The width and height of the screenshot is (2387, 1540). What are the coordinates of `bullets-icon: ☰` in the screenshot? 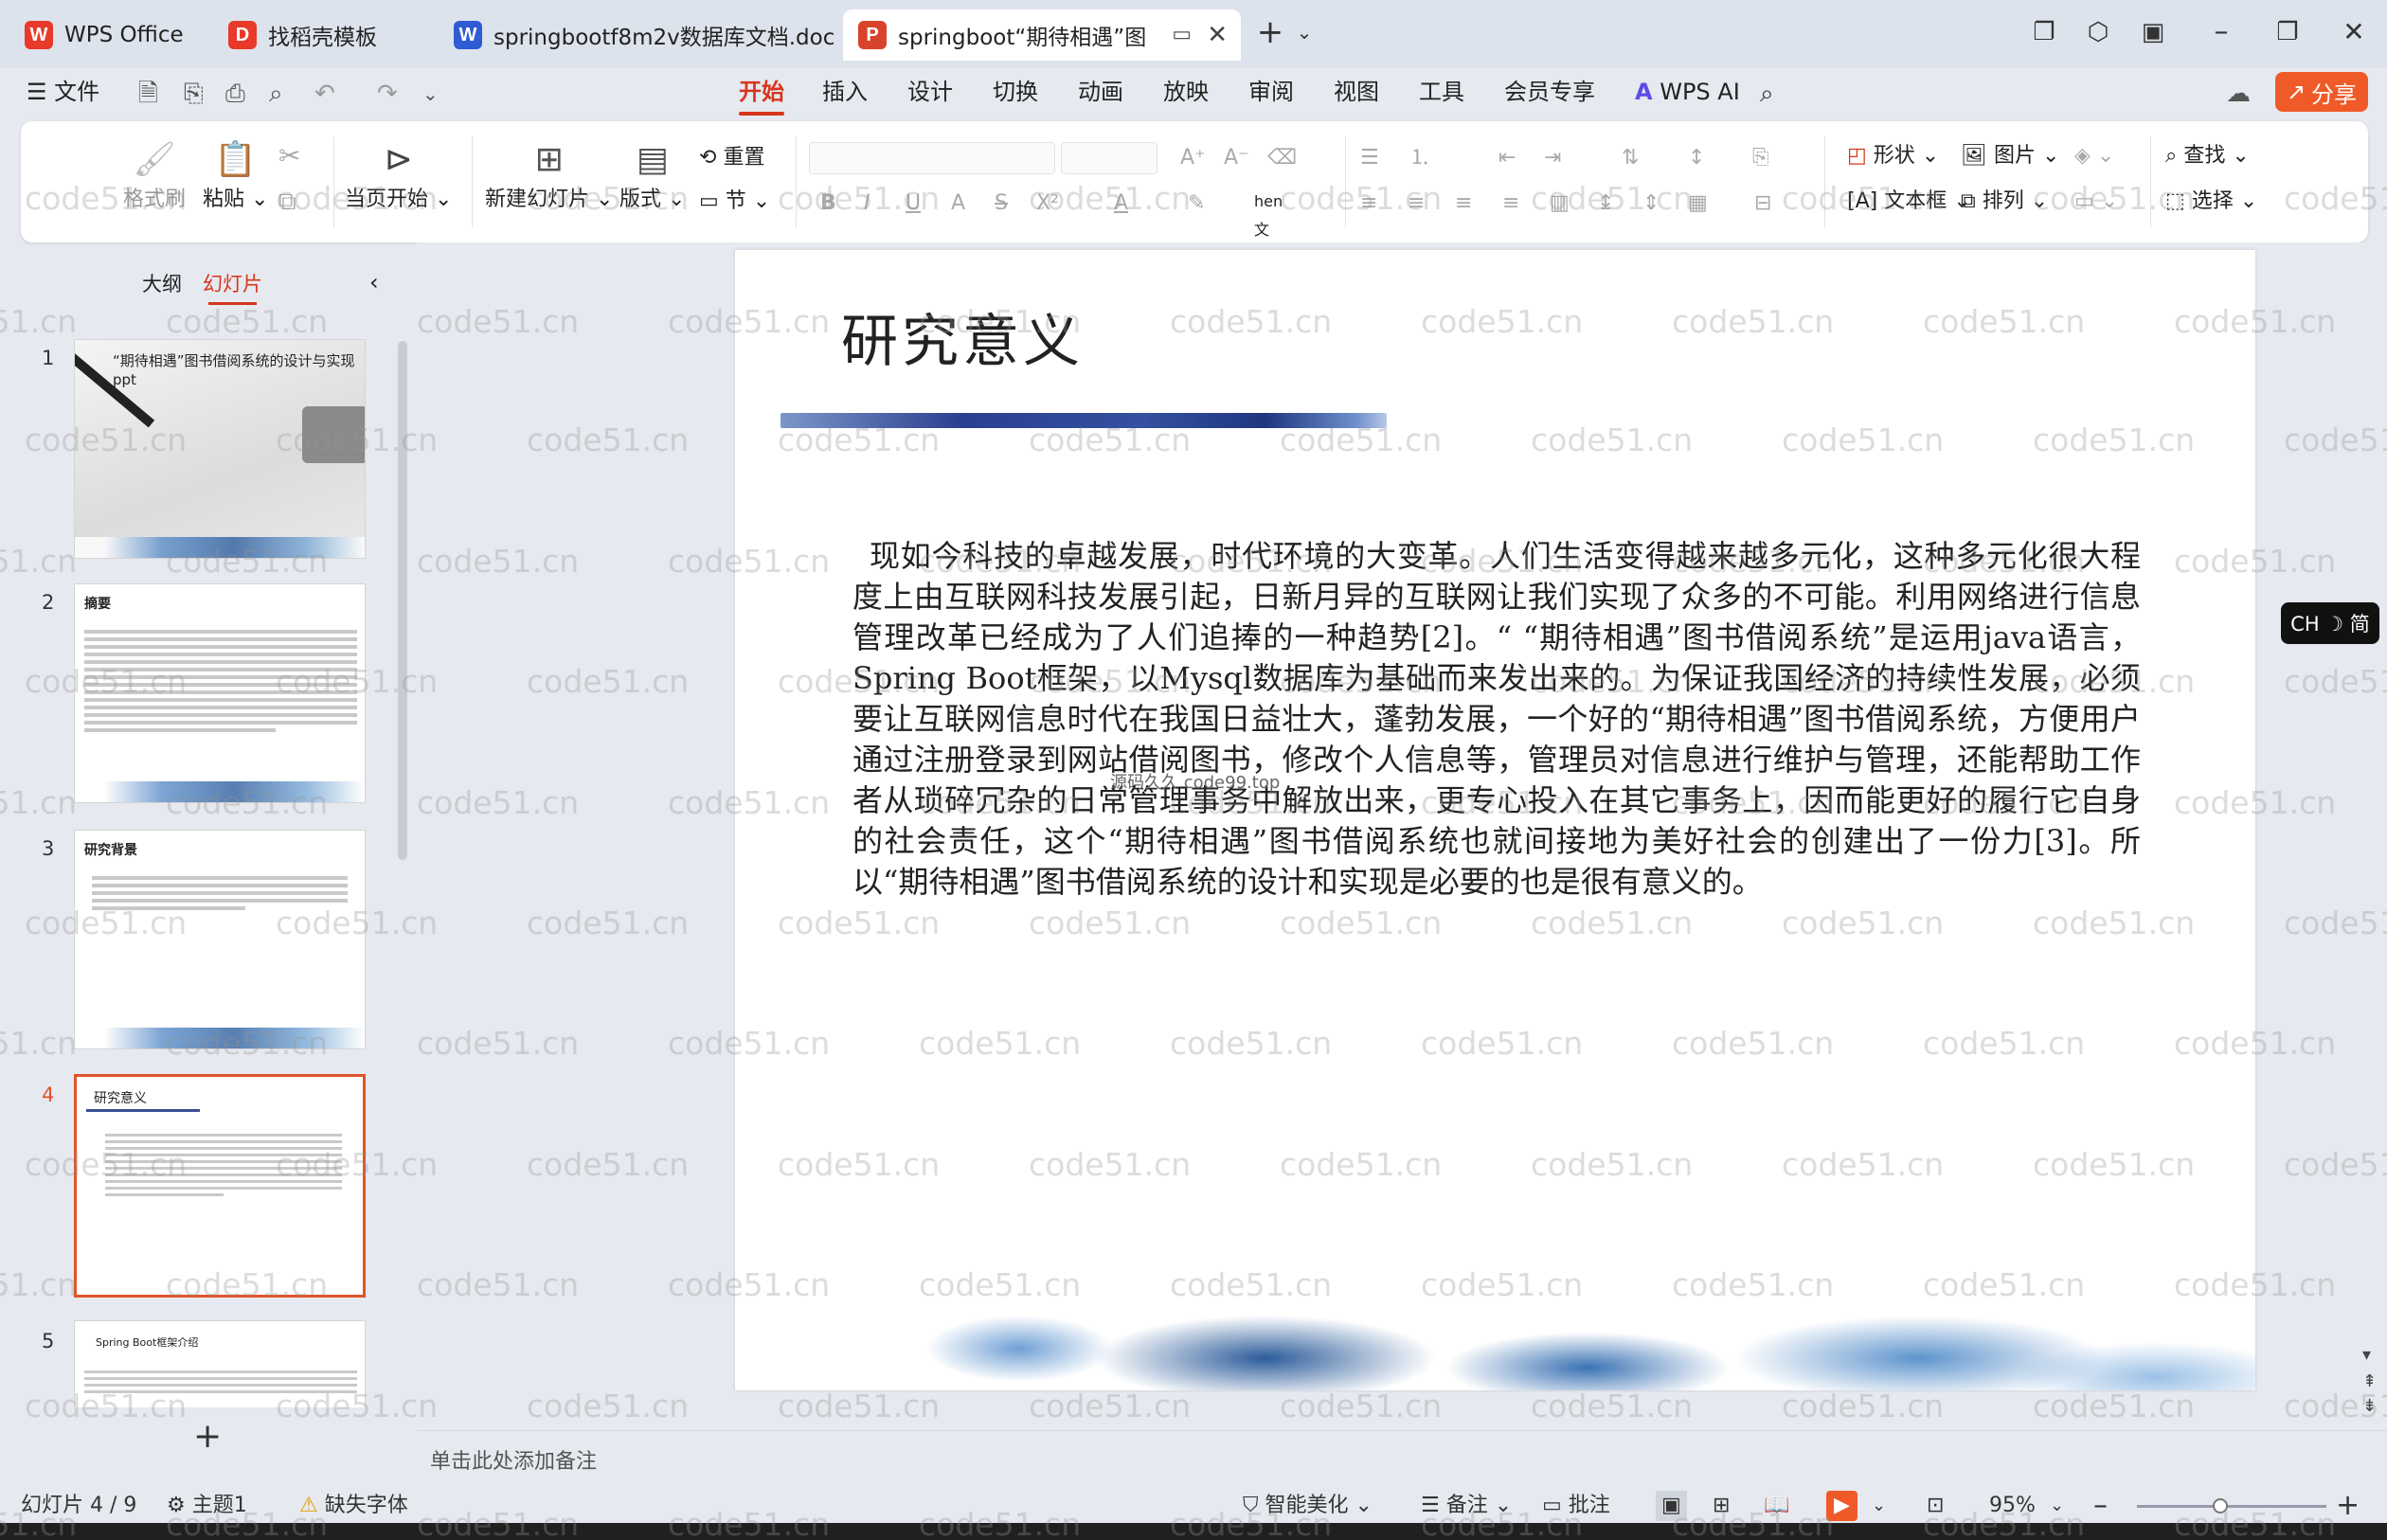 It's located at (1369, 158).